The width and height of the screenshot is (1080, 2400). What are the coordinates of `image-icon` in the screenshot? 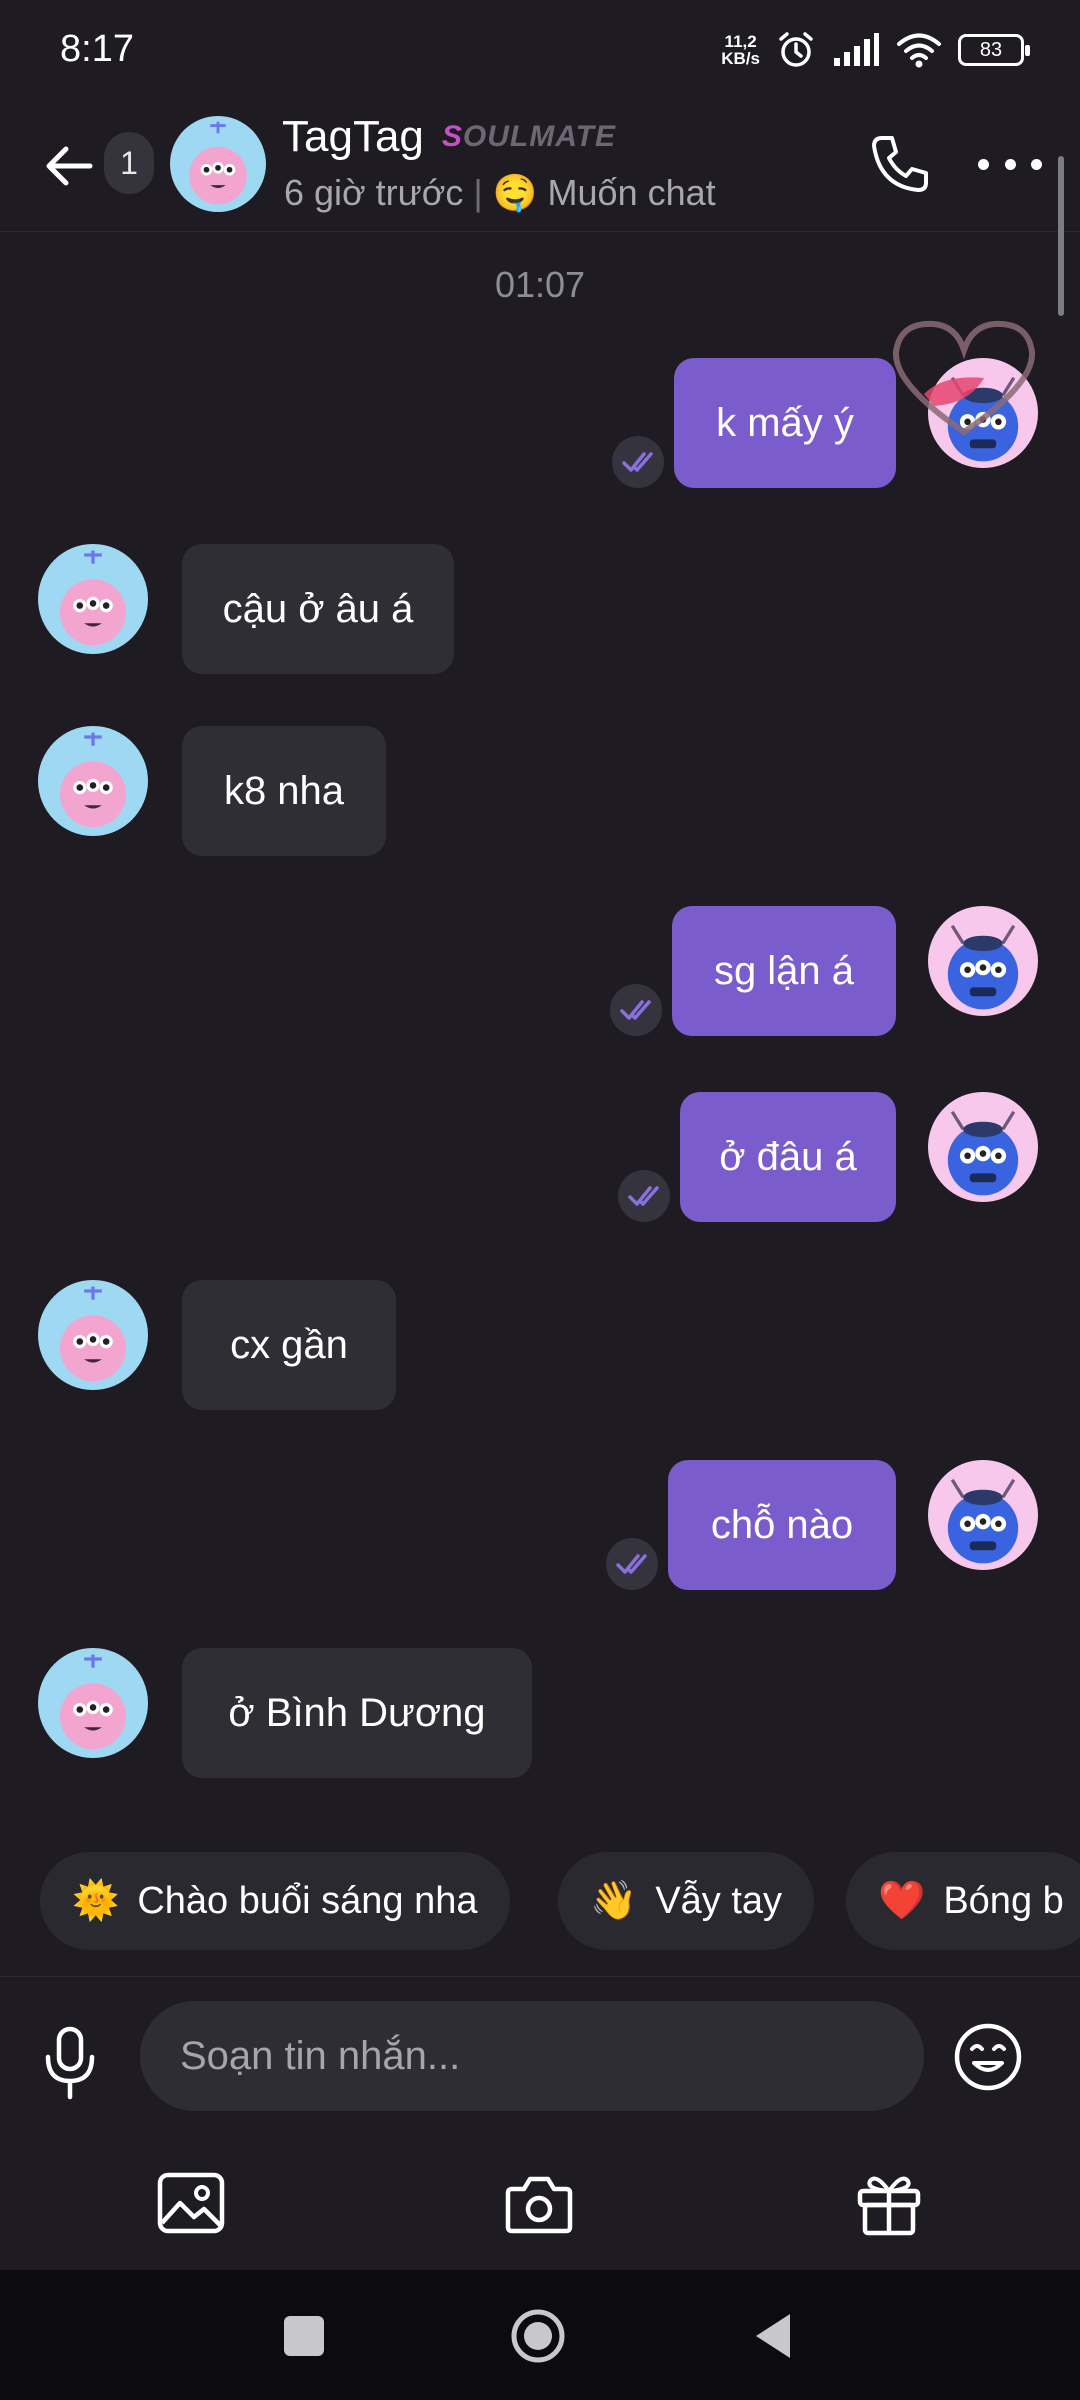 It's located at (191, 2204).